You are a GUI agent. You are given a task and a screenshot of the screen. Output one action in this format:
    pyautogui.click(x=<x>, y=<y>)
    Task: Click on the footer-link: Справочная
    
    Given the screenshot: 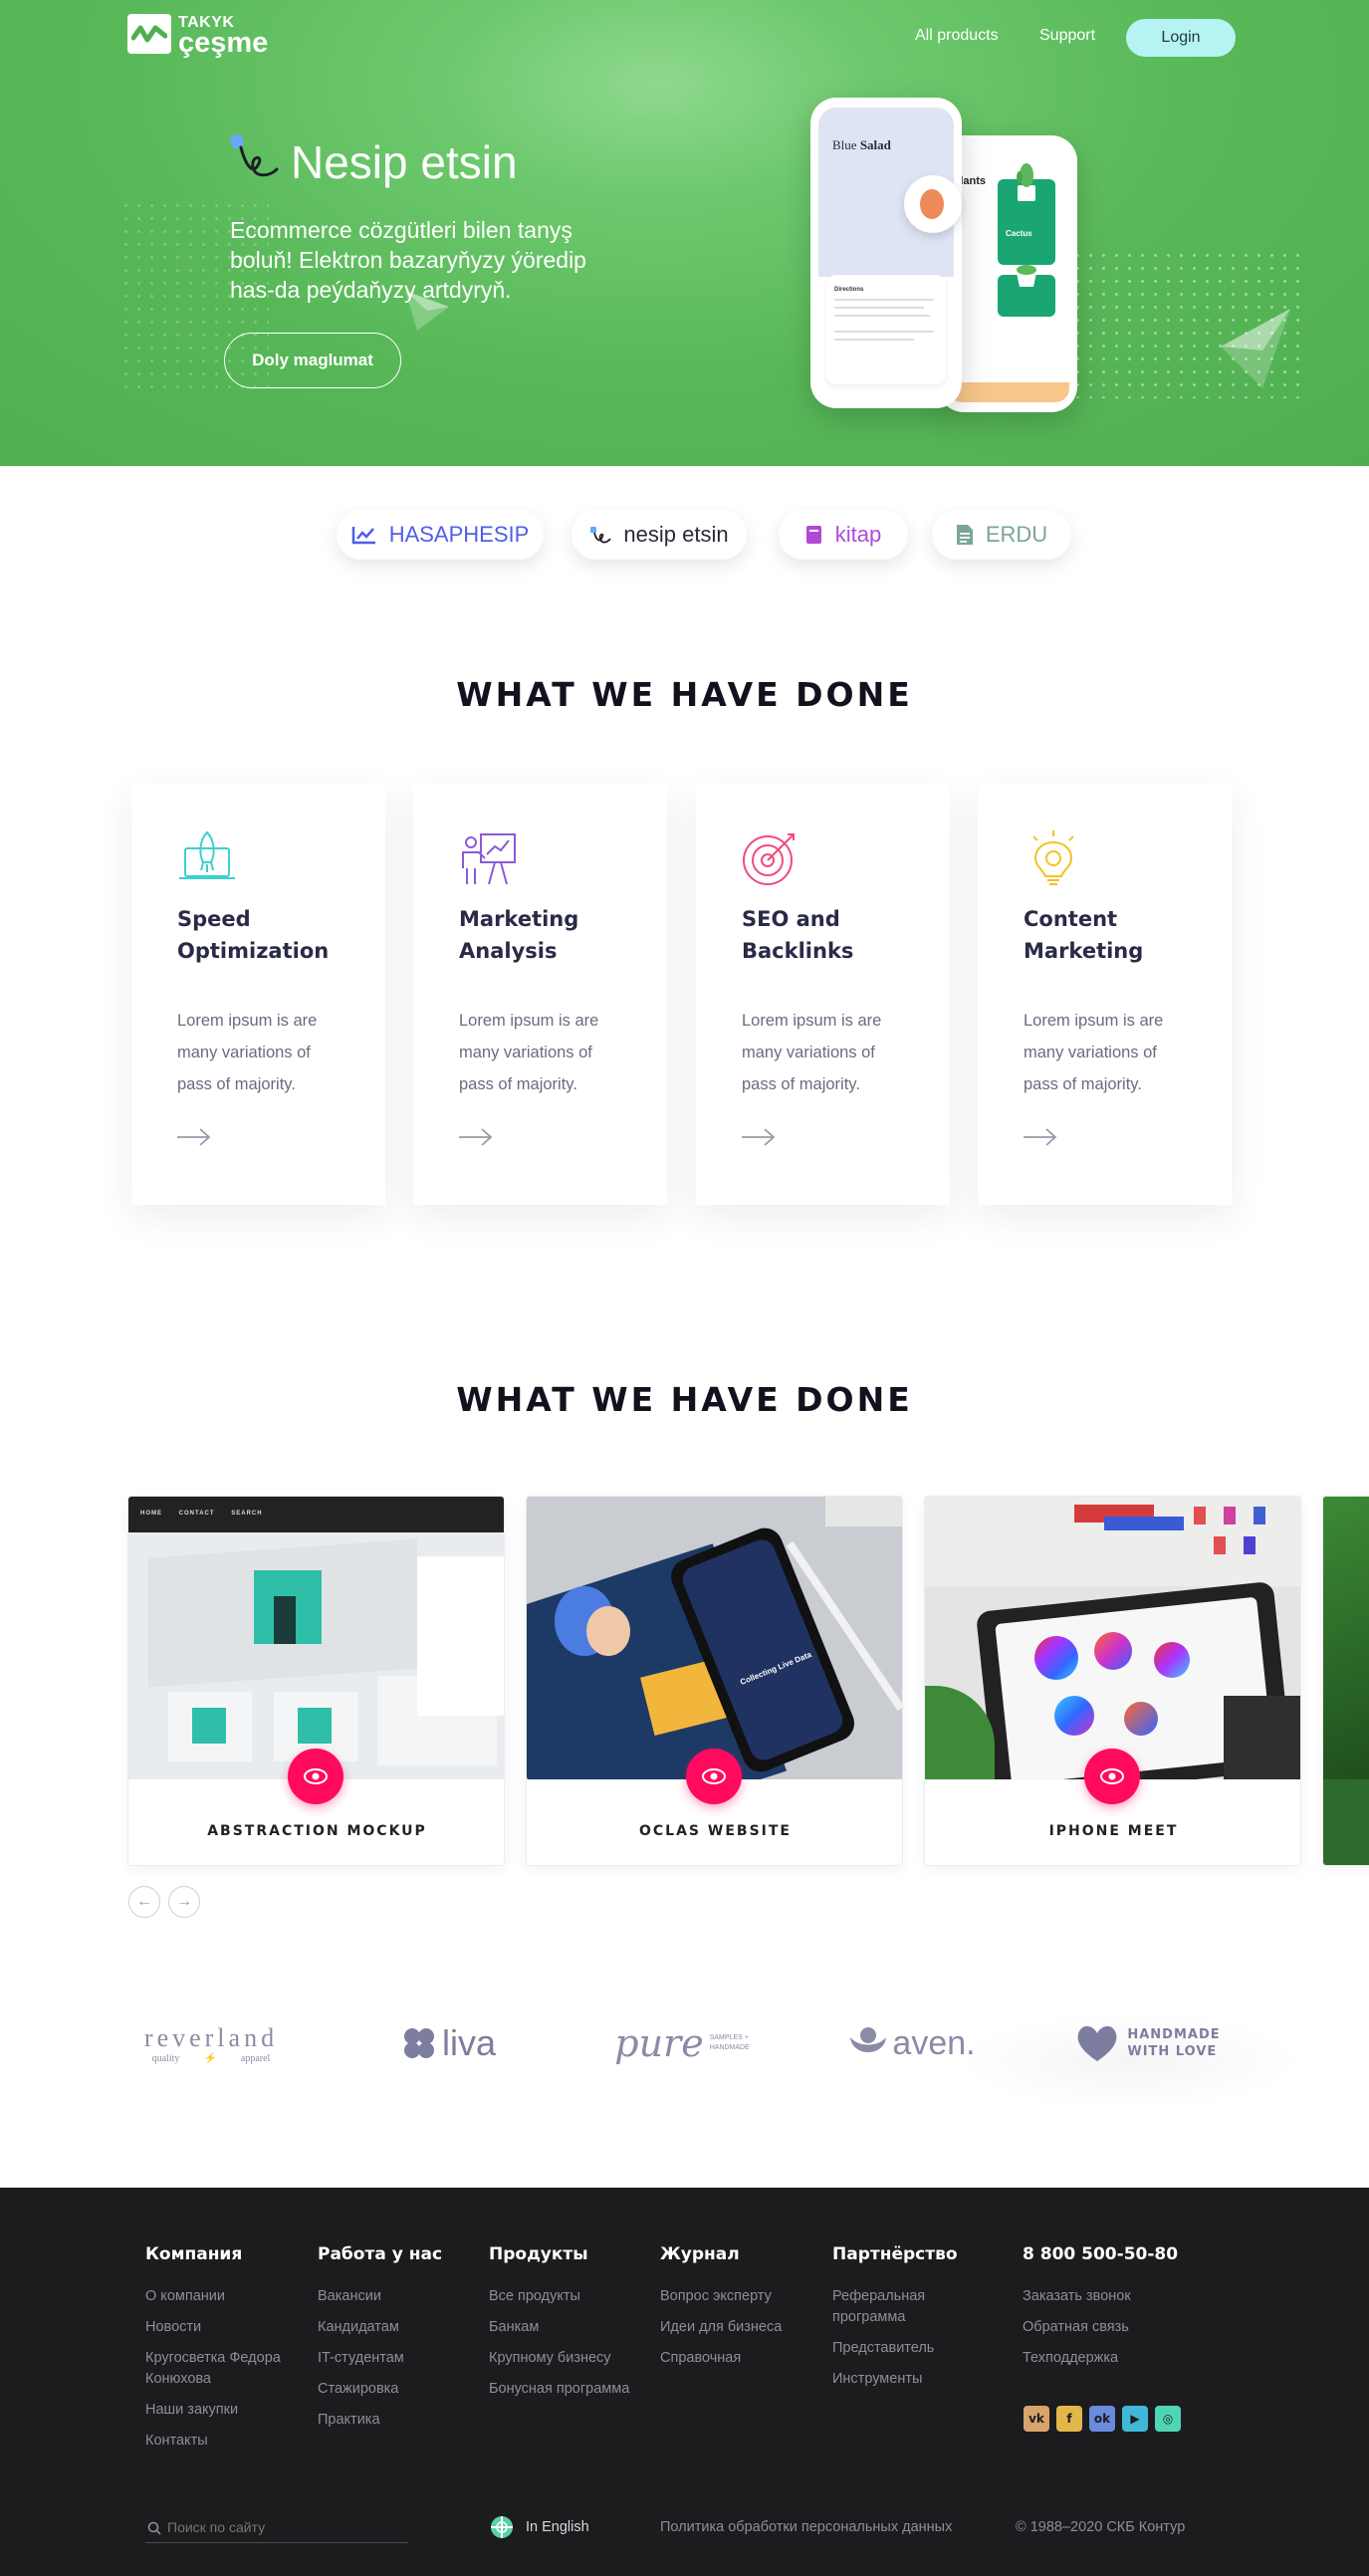 What is the action you would take?
    pyautogui.click(x=734, y=2358)
    